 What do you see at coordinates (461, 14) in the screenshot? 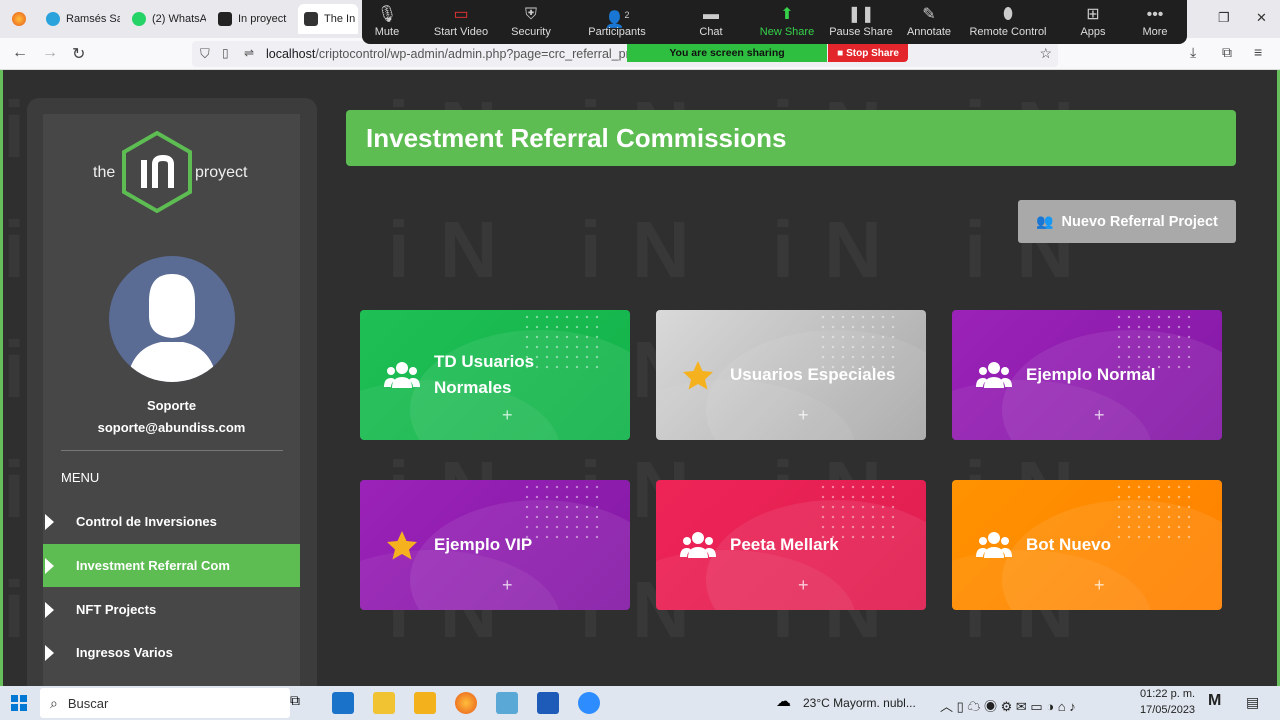
I see `video-off-icon: ▭` at bounding box center [461, 14].